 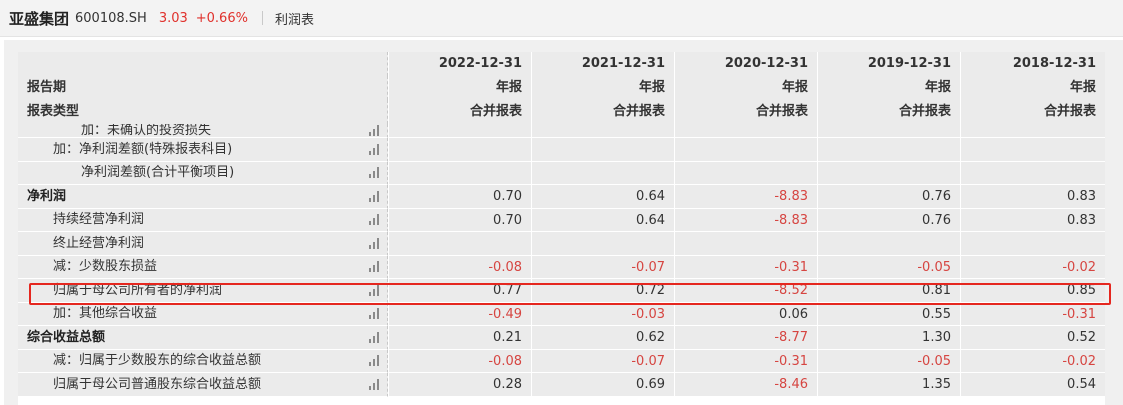 What do you see at coordinates (602, 314) in the screenshot?
I see `table-cell-value: -0.03` at bounding box center [602, 314].